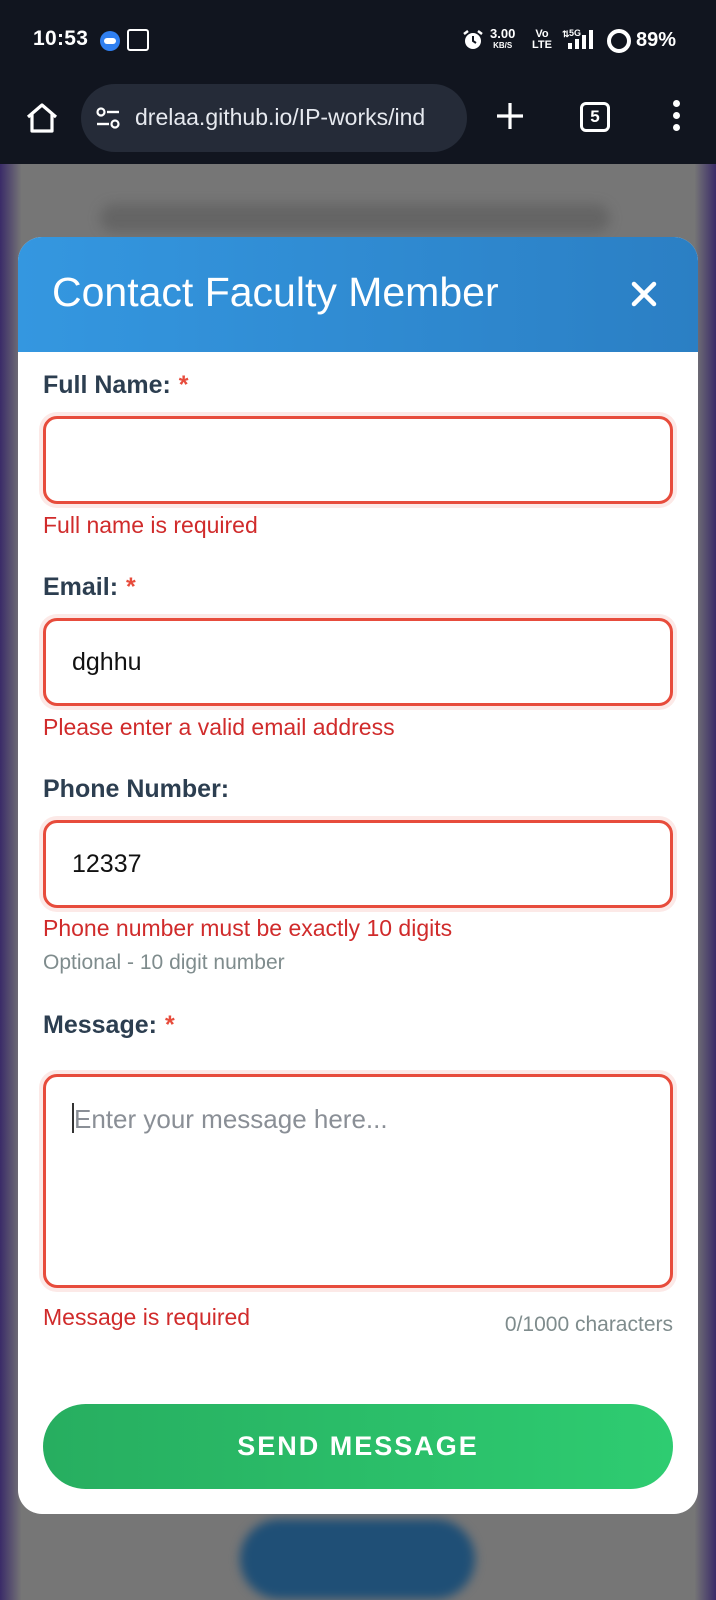 The image size is (716, 1600). I want to click on phone-error: Phone number must be exactly 10 digits, so click(248, 928).